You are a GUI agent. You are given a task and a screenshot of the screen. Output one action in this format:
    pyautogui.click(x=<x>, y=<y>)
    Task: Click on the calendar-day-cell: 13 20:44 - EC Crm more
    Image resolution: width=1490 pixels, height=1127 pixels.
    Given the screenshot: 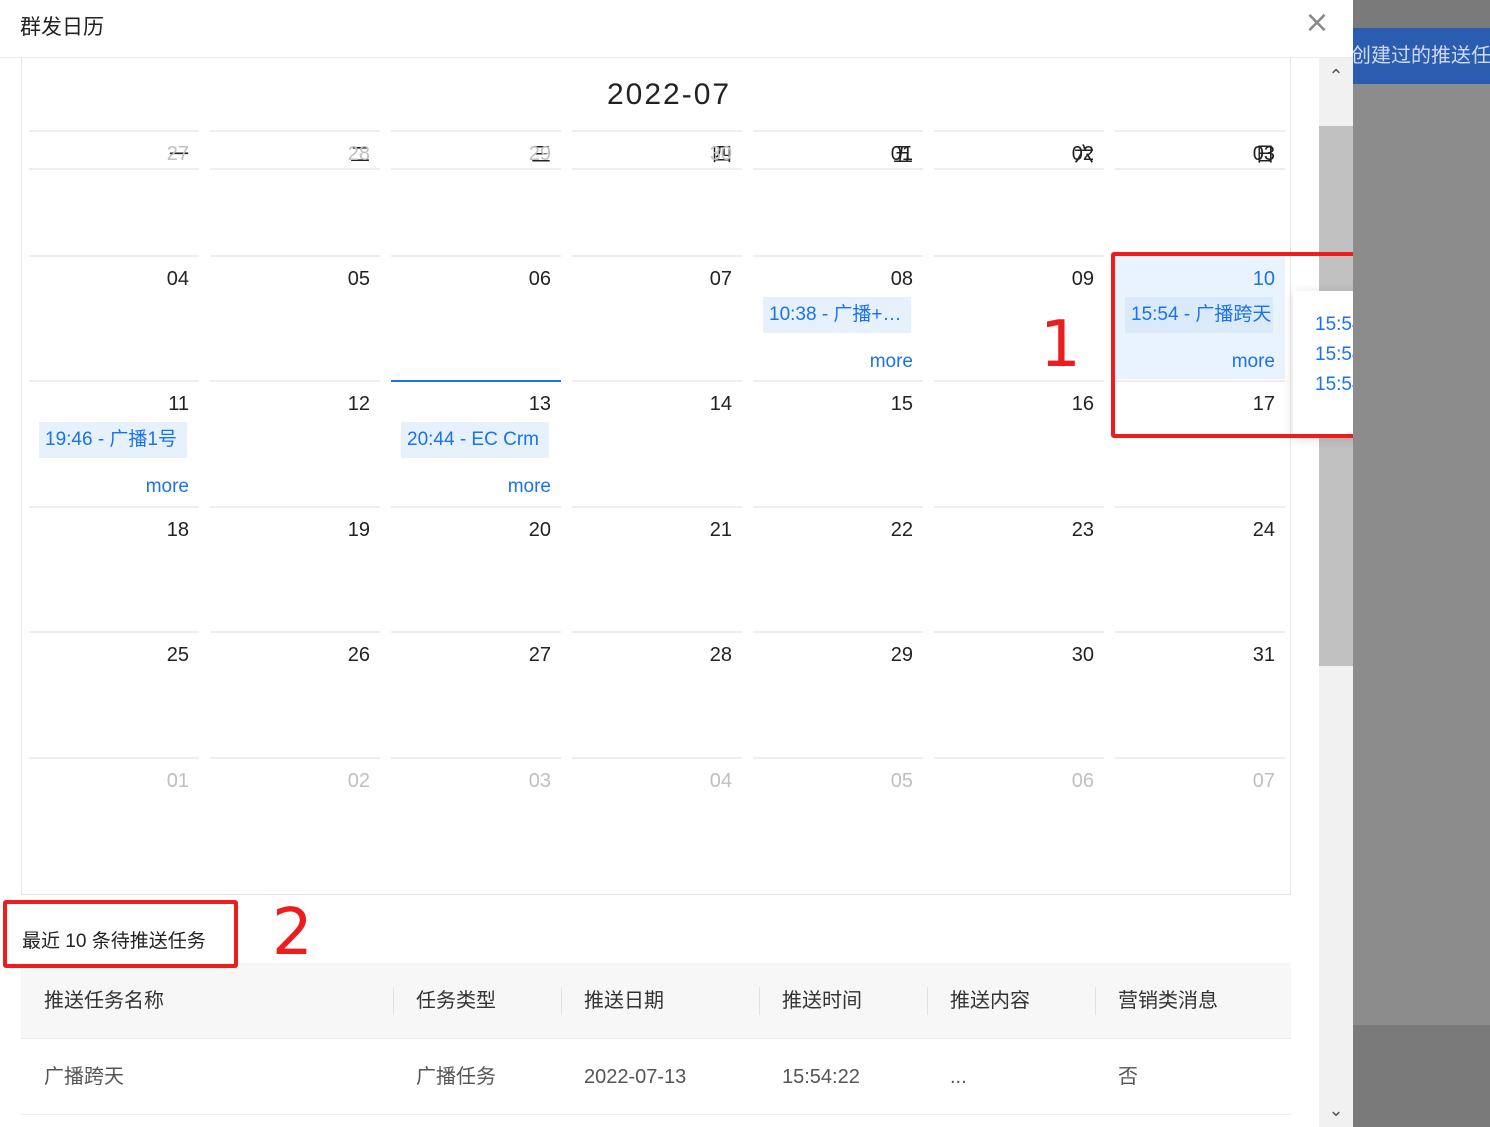 What is the action you would take?
    pyautogui.click(x=476, y=442)
    